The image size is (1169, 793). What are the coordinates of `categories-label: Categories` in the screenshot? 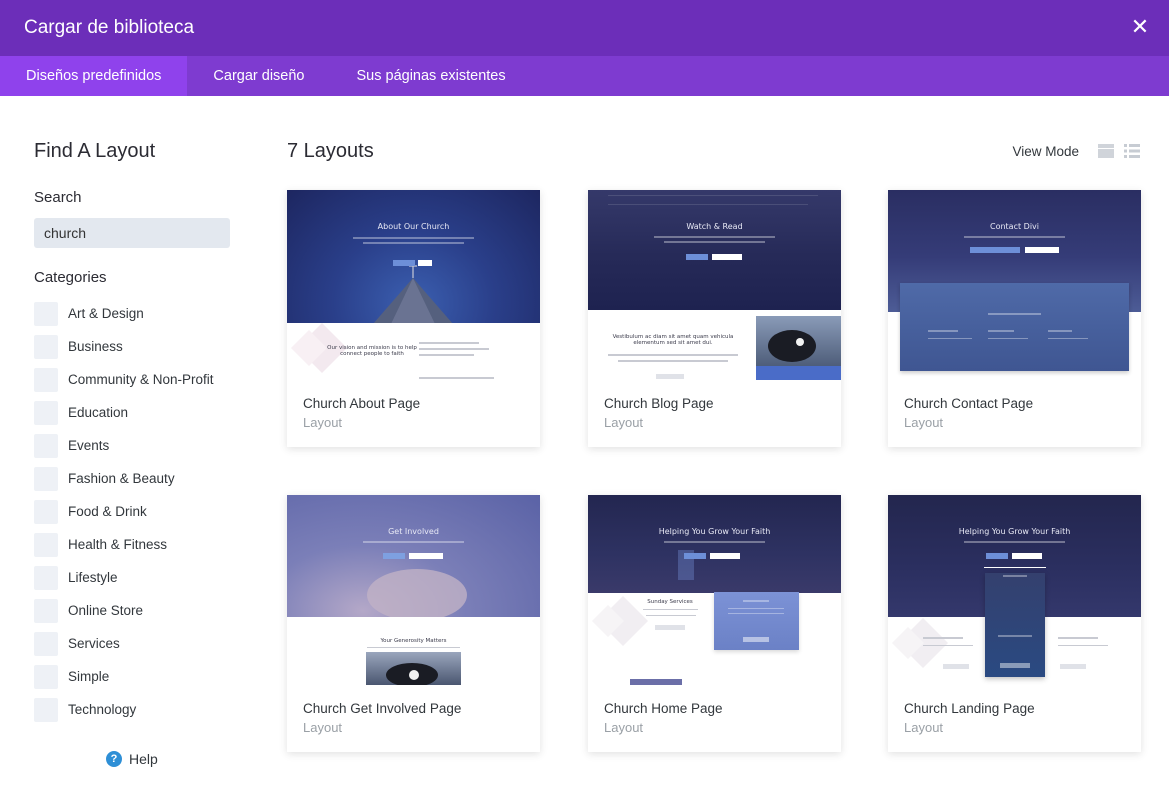 It's located at (70, 277).